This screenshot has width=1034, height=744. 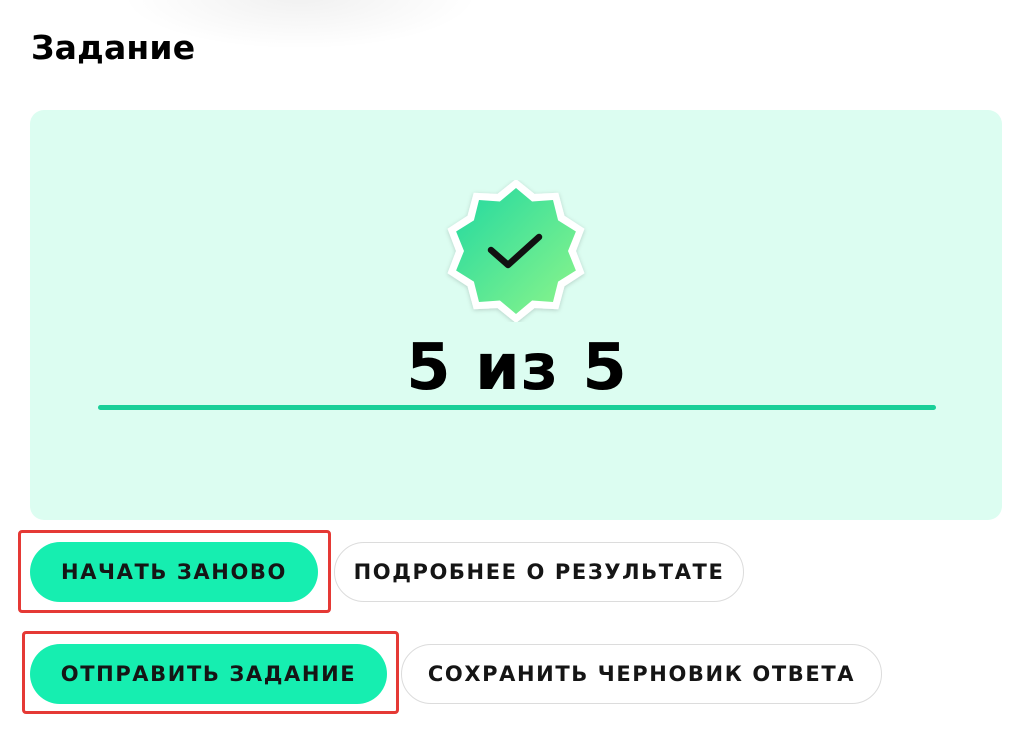 I want to click on check-badge-icon, so click(x=516, y=251).